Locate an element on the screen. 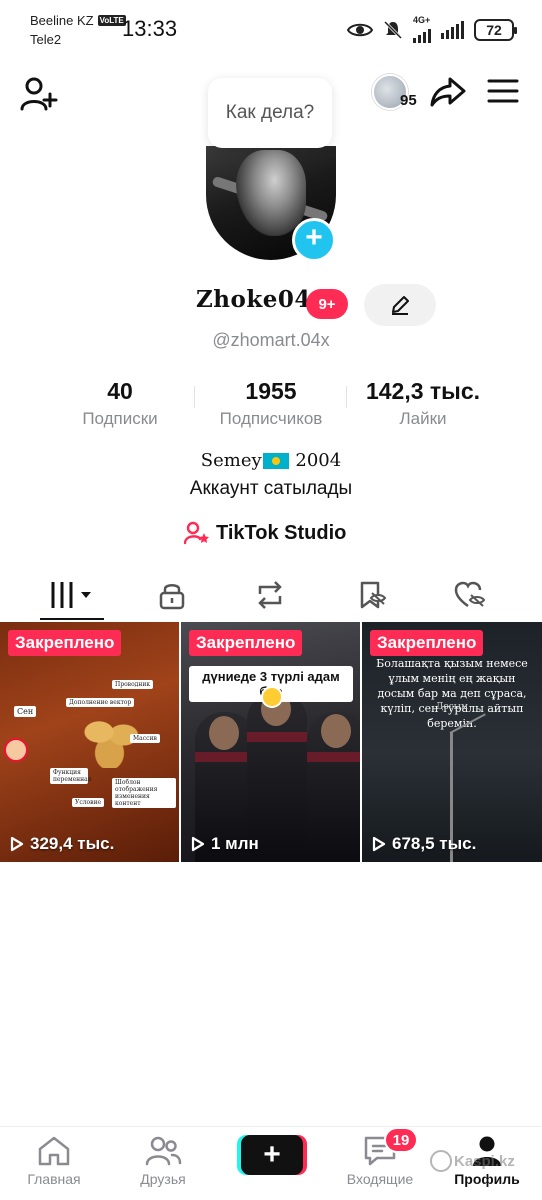  stat-following: 40 Подписки is located at coordinates (120, 403).